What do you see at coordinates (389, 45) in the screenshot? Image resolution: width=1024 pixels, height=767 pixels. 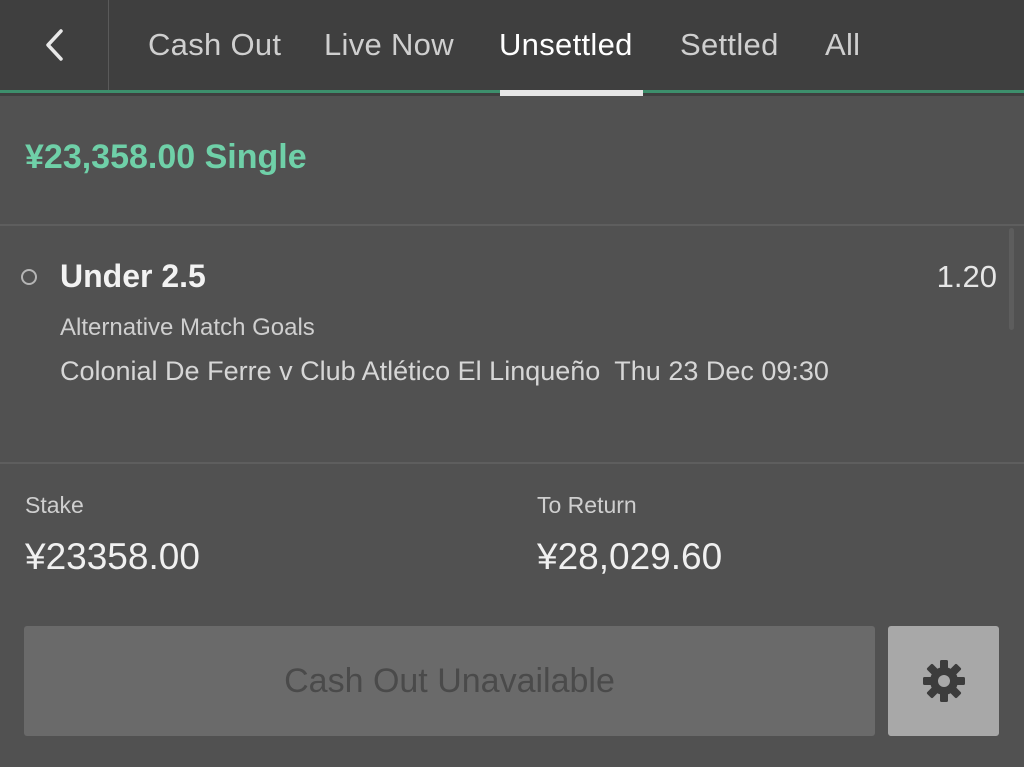 I see `tab-live-now: Live Now` at bounding box center [389, 45].